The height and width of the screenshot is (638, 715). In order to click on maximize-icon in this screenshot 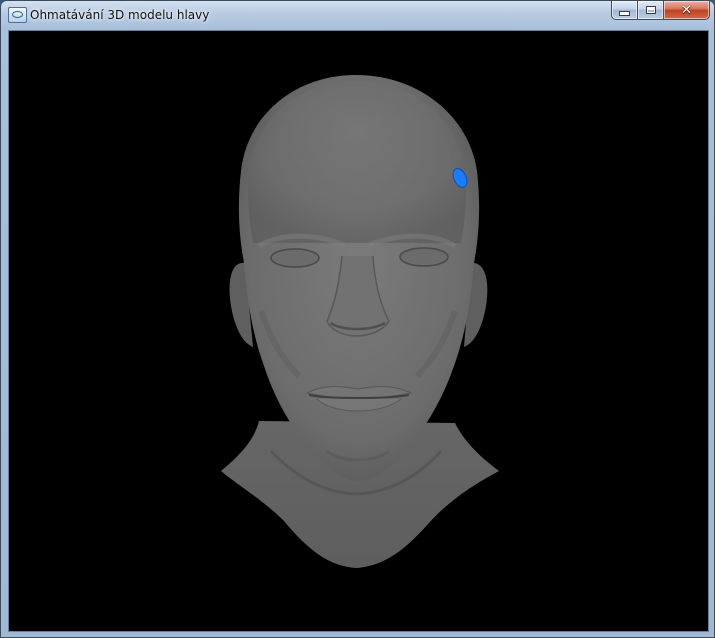, I will do `click(650, 10)`.